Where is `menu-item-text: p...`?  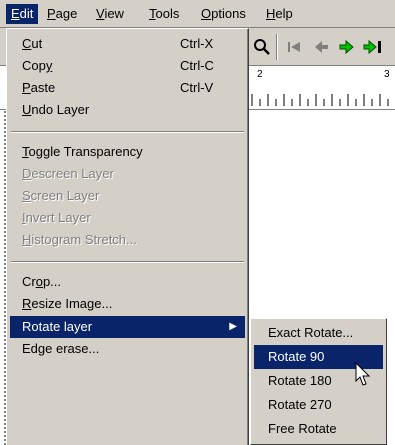 menu-item-text: p... is located at coordinates (52, 281).